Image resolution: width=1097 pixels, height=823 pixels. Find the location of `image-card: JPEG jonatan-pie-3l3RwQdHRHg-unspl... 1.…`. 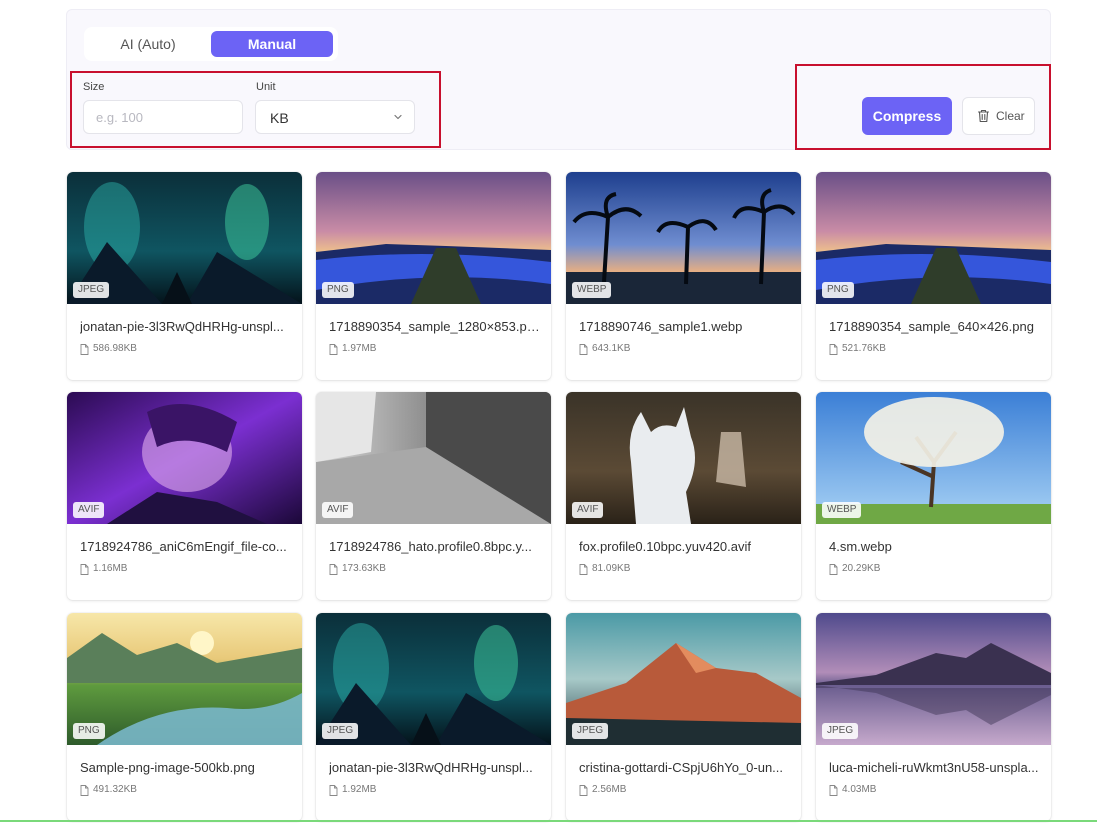

image-card: JPEG jonatan-pie-3l3RwQdHRHg-unspl... 1.… is located at coordinates (433, 717).